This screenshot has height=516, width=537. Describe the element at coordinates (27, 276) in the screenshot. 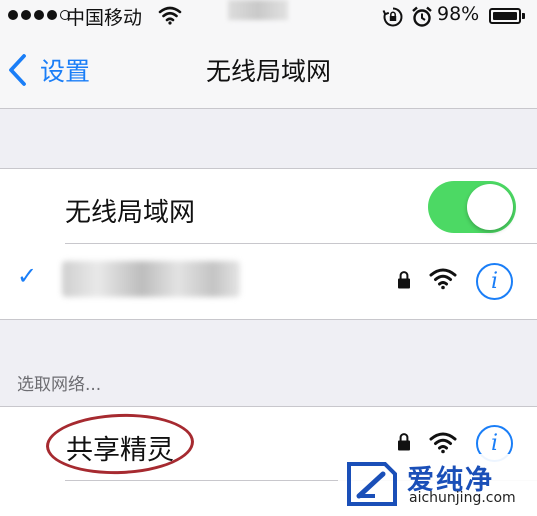

I see `checkmark-icon: ✓` at that location.